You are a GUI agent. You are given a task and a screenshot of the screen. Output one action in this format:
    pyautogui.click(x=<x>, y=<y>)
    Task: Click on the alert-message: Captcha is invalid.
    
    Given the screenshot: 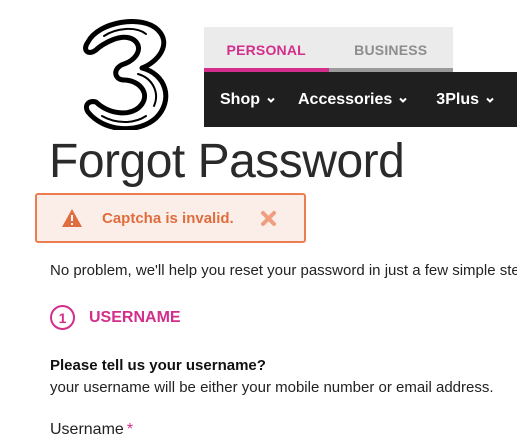 What is the action you would take?
    pyautogui.click(x=168, y=218)
    